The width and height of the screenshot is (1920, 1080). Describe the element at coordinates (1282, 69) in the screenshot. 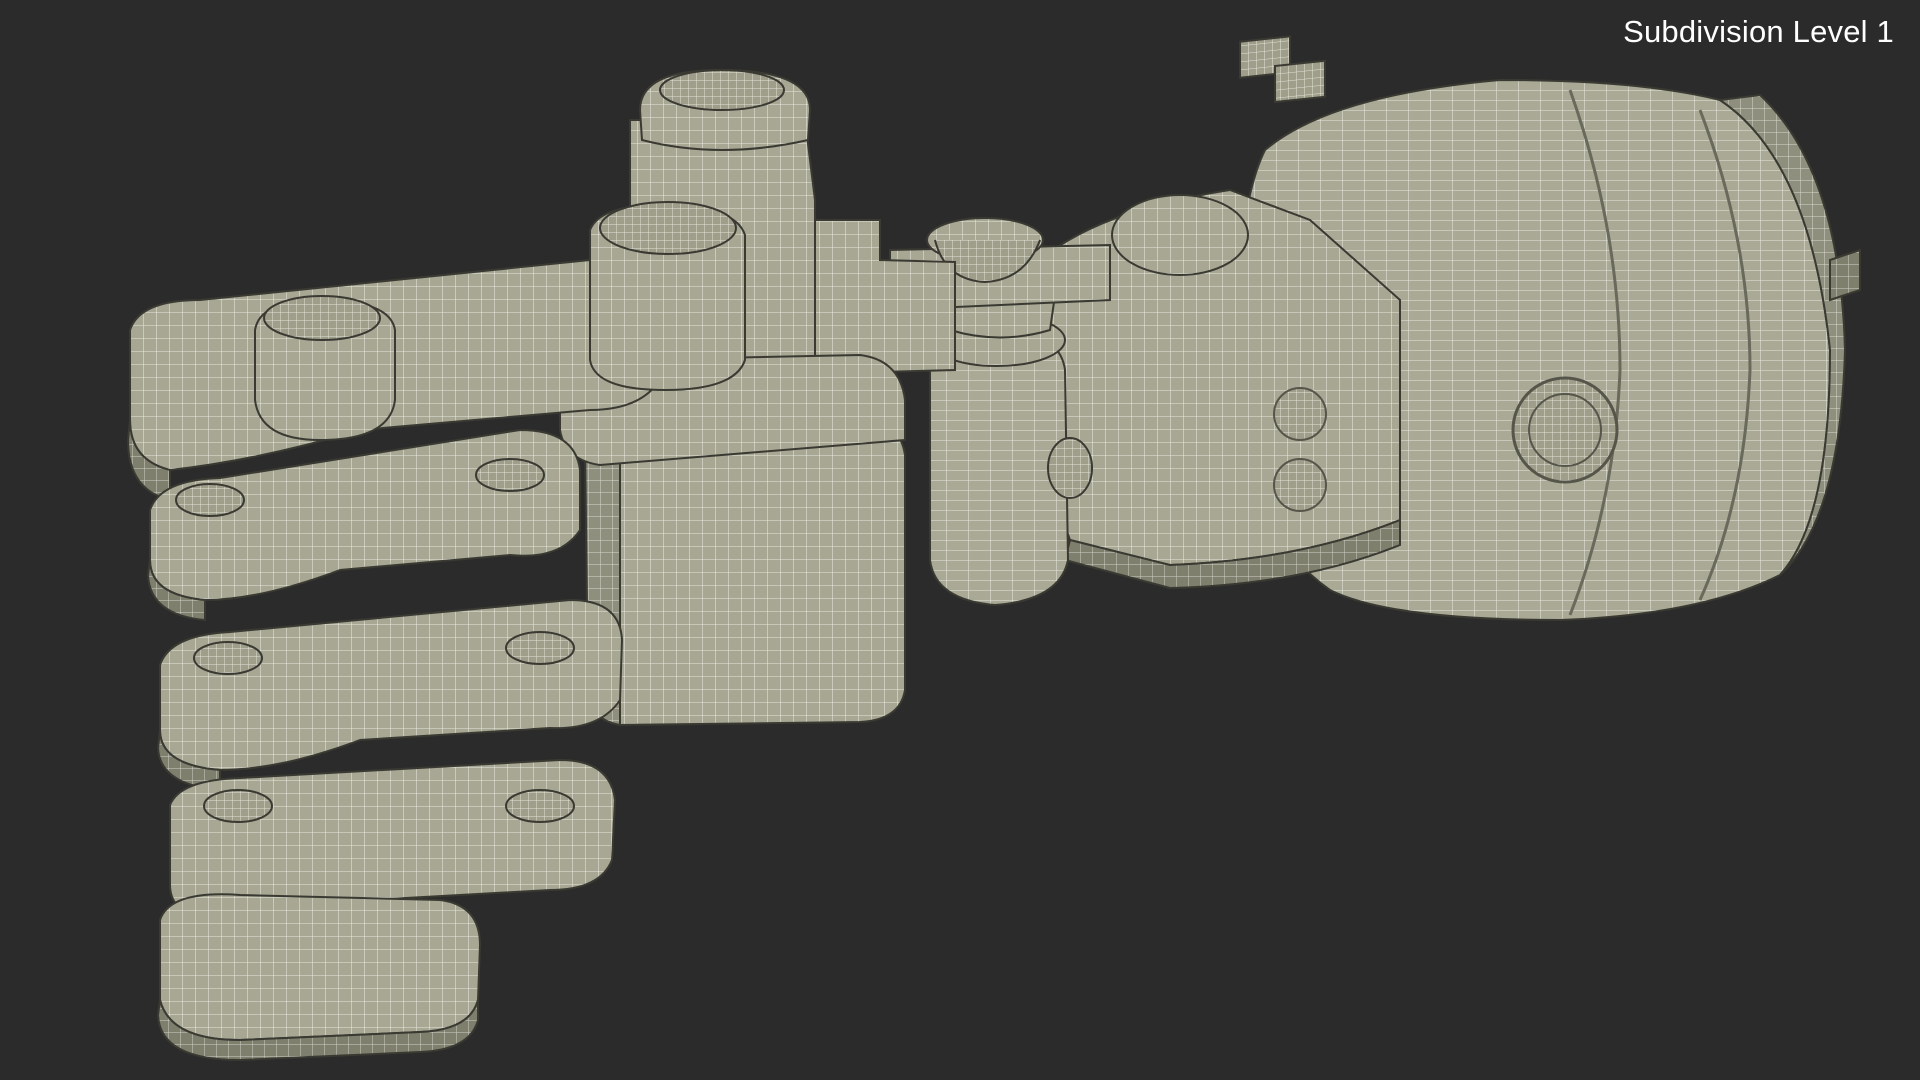

I see `connector-clips` at that location.